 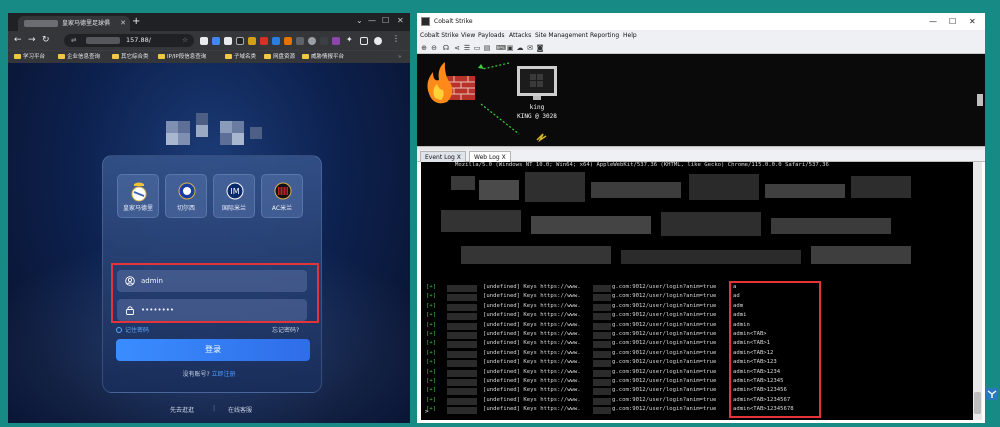 What do you see at coordinates (977, 403) in the screenshot?
I see `scrollbar-thumb` at bounding box center [977, 403].